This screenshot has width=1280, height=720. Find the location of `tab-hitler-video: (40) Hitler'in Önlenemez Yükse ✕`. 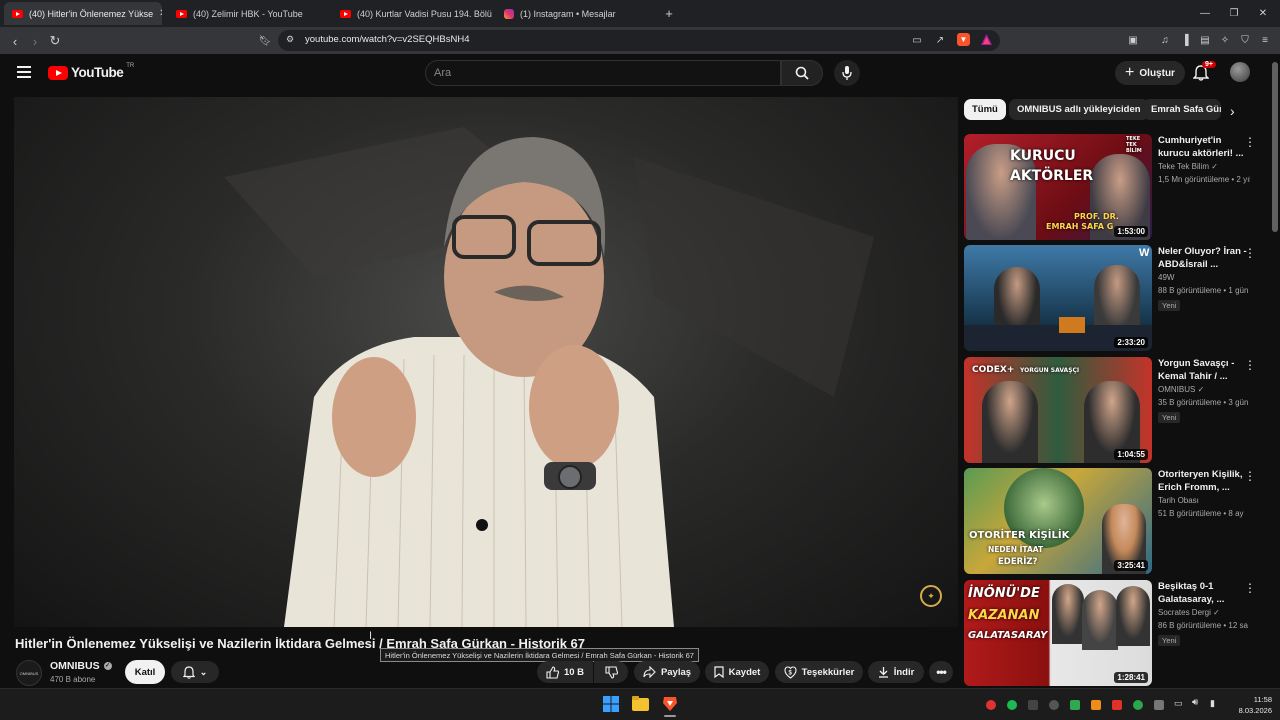

tab-hitler-video: (40) Hitler'in Önlenemez Yükse ✕ is located at coordinates (83, 13).